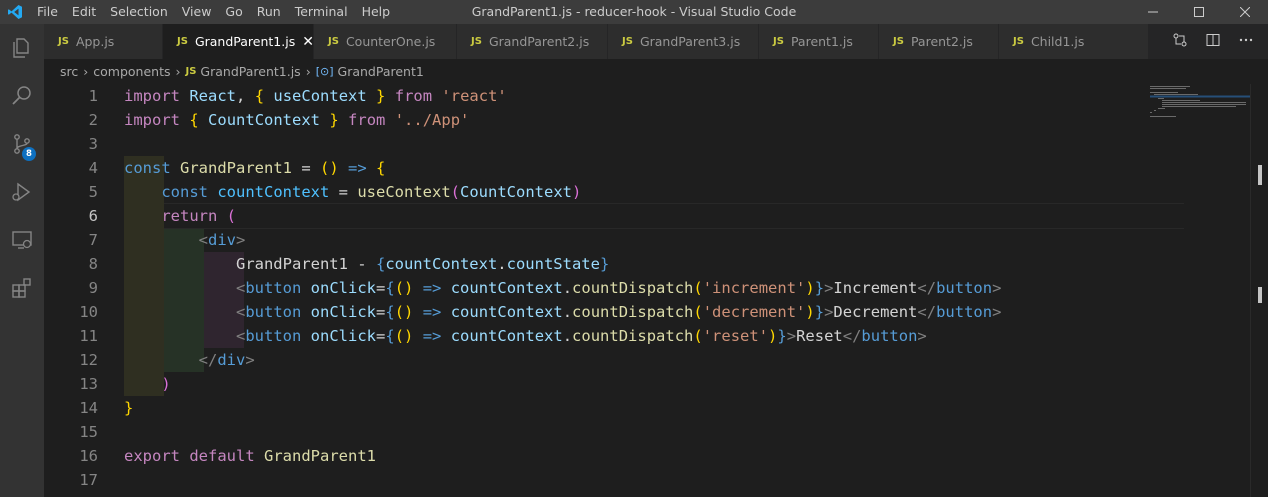 The image size is (1268, 497). I want to click on breadcrumb-folder-components: components, so click(131, 71).